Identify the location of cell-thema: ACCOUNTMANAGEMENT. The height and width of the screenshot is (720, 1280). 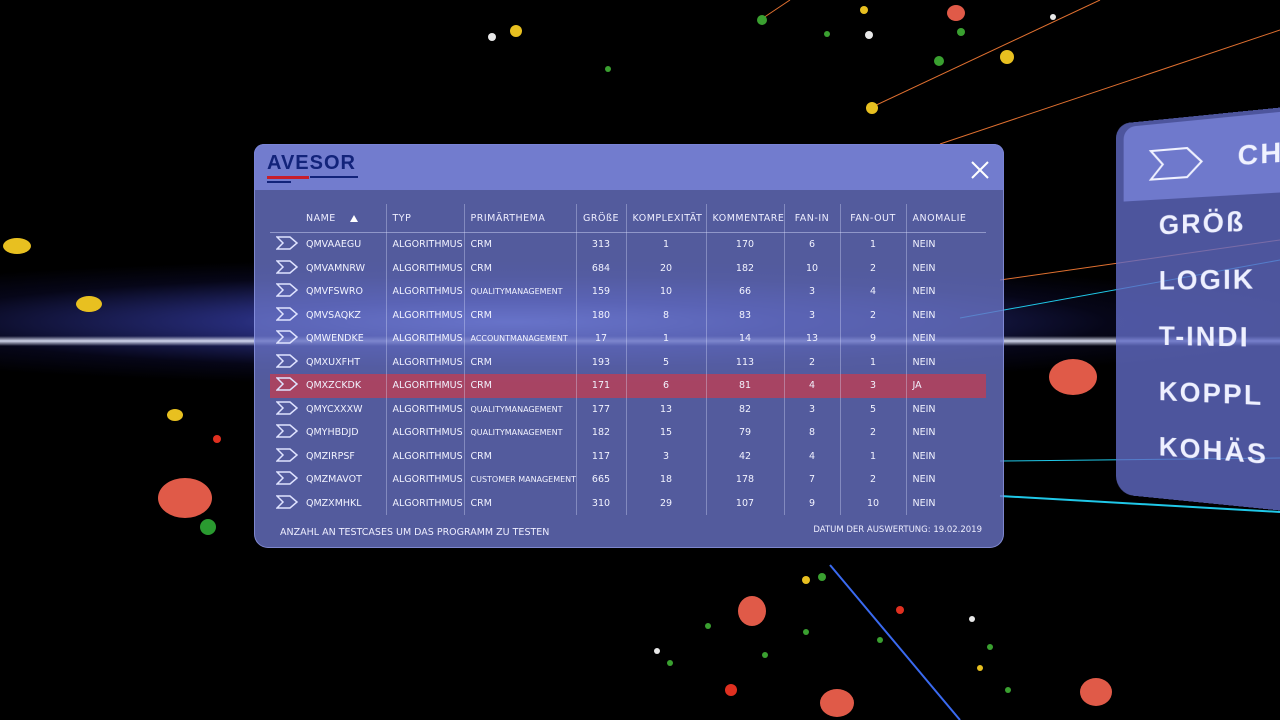
(520, 339).